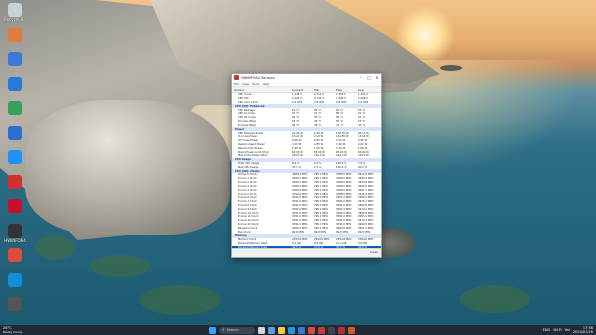  I want to click on sensor-avg: 20.11 W, so click(363, 133).